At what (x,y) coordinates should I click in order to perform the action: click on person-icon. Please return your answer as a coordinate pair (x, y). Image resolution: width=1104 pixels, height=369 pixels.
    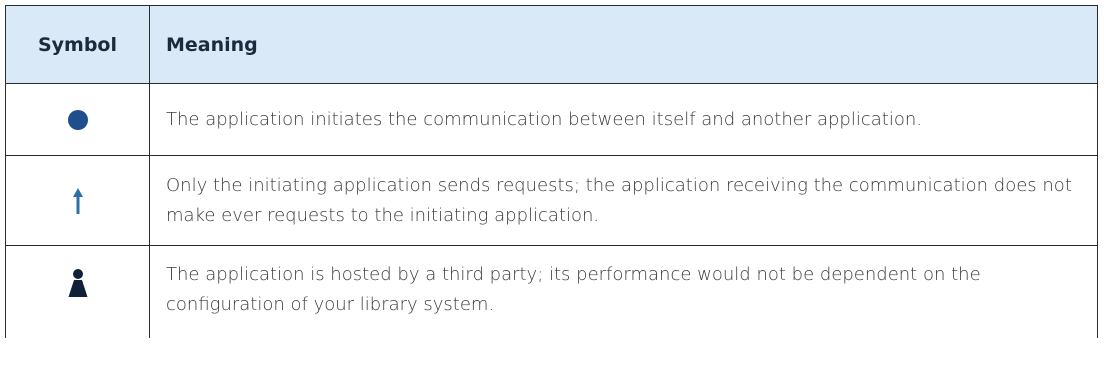
    Looking at the image, I should click on (78, 283).